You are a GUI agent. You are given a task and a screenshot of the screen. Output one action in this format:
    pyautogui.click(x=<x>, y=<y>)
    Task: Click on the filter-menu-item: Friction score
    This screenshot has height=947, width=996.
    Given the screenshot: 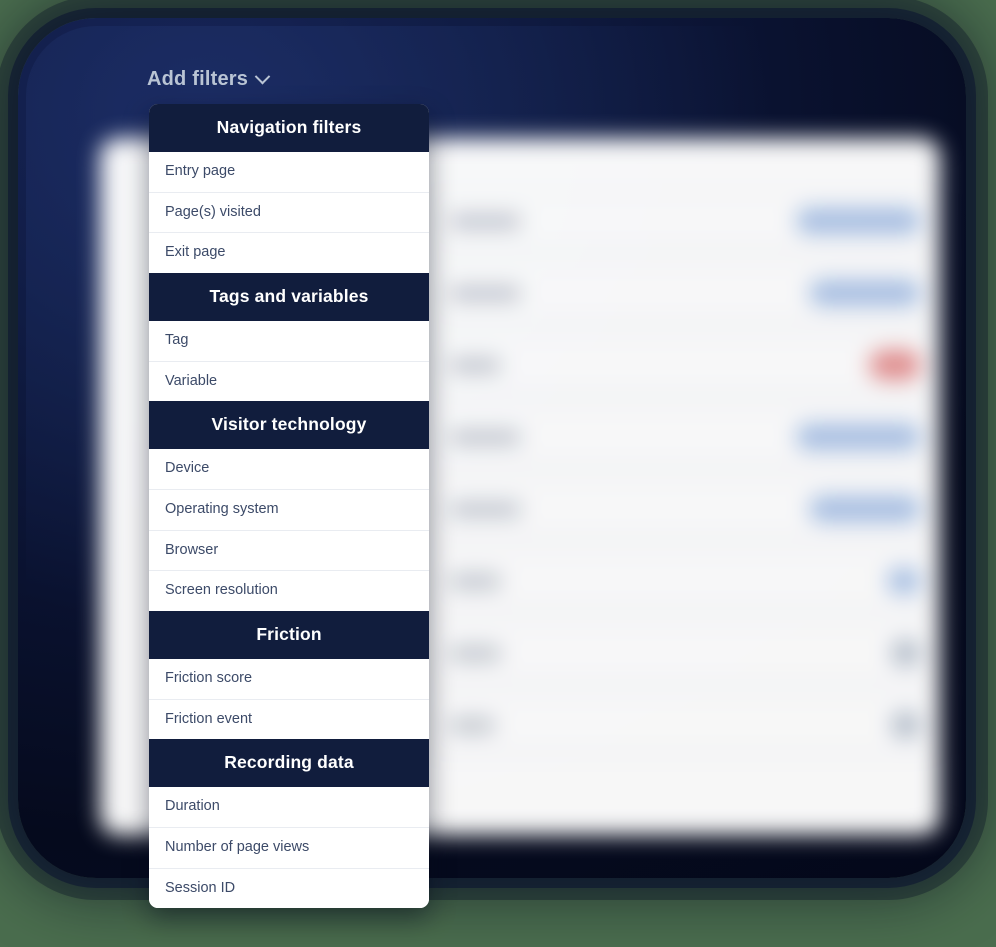 What is the action you would take?
    pyautogui.click(x=289, y=679)
    